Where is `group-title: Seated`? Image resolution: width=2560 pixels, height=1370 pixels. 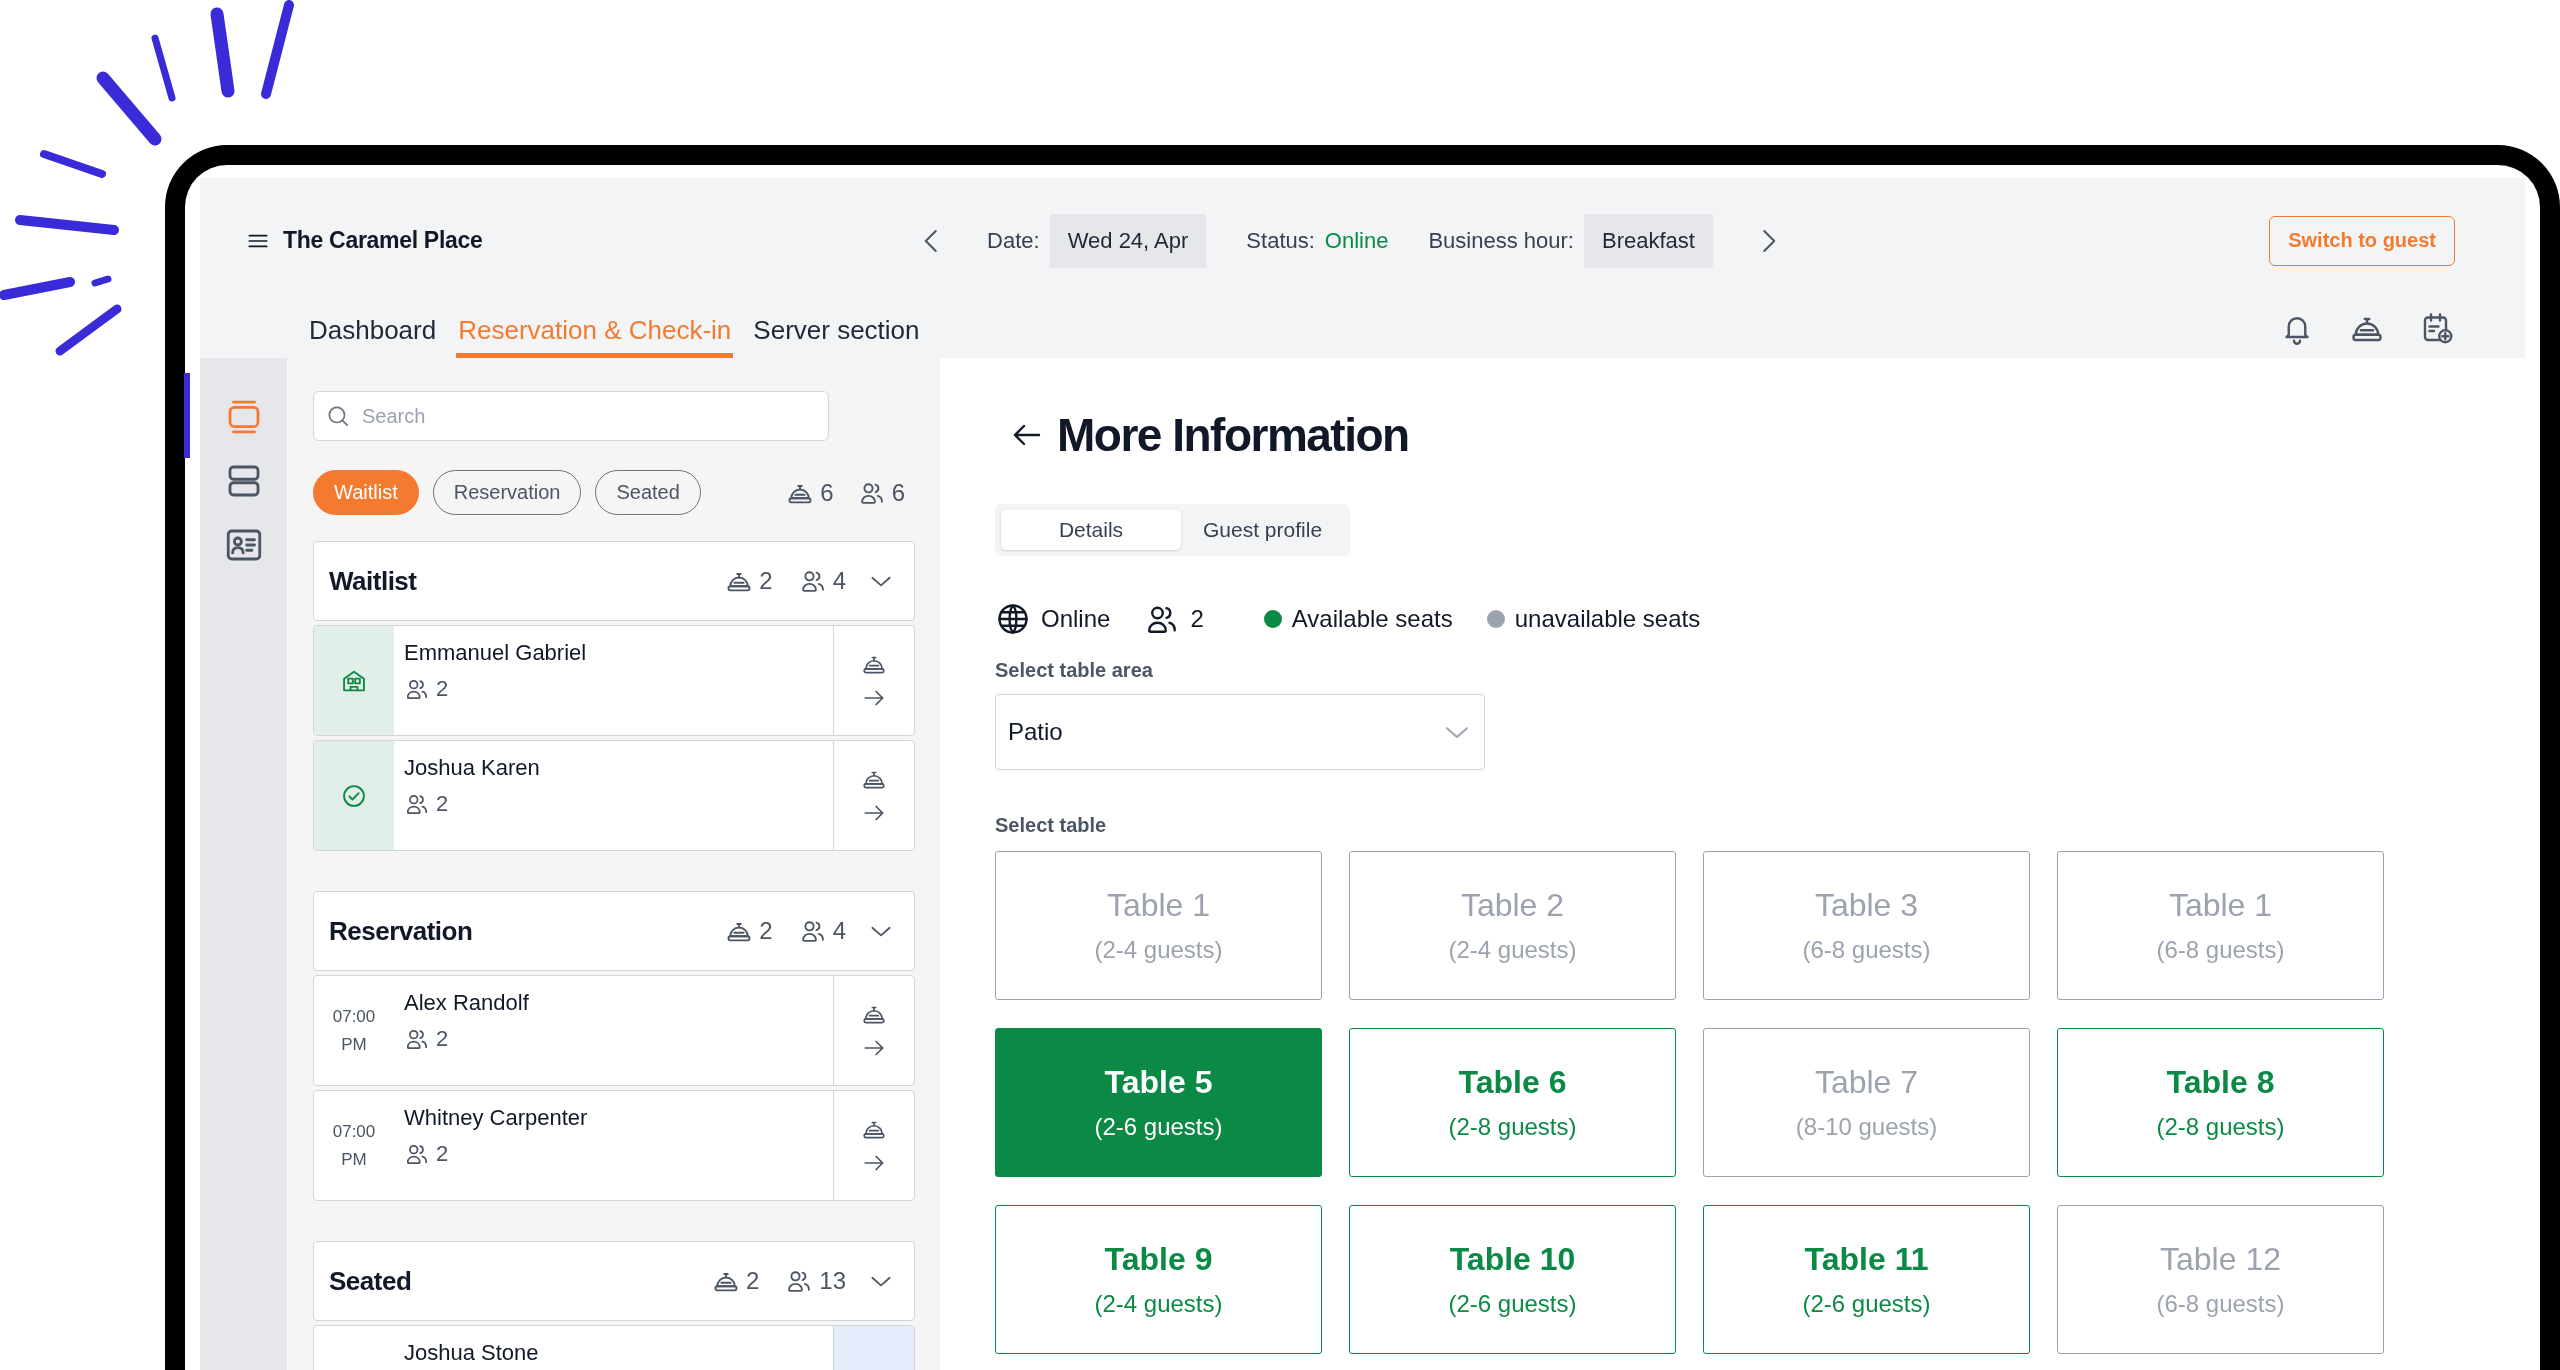
group-title: Seated is located at coordinates (370, 1281).